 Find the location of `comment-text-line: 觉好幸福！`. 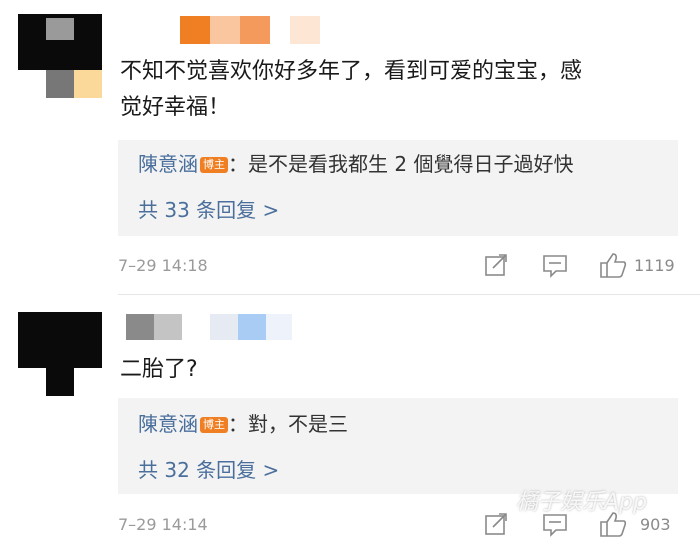

comment-text-line: 觉好幸福！ is located at coordinates (175, 107).